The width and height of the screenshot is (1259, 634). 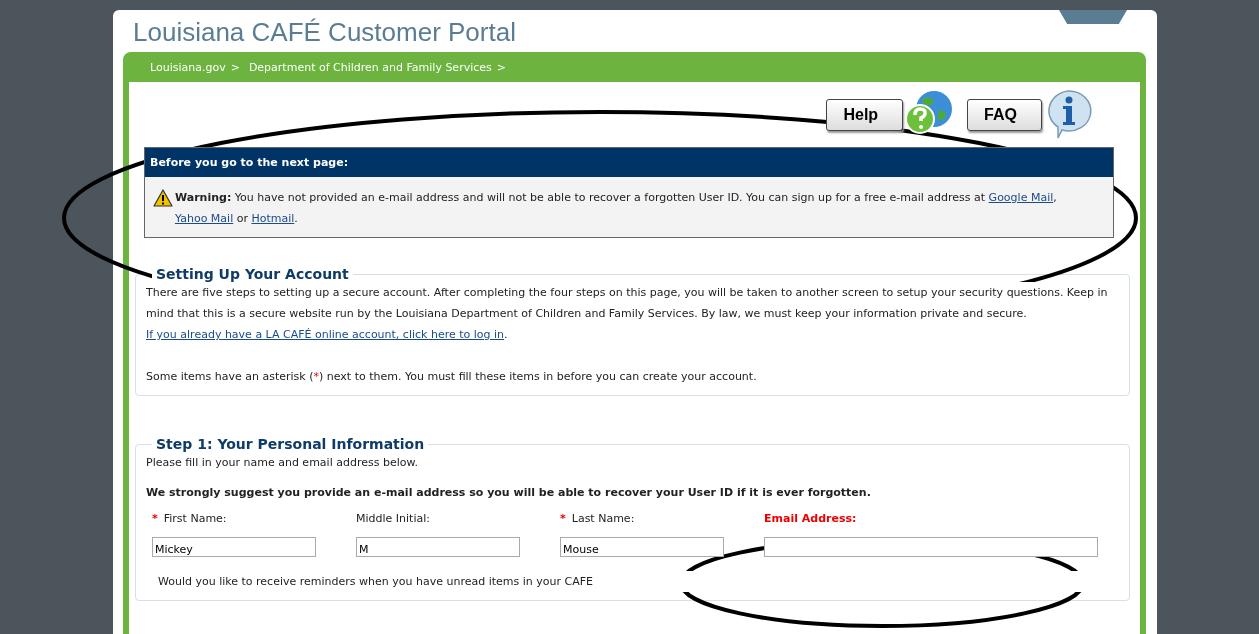 I want to click on field-label: Last Name:, so click(x=603, y=518).